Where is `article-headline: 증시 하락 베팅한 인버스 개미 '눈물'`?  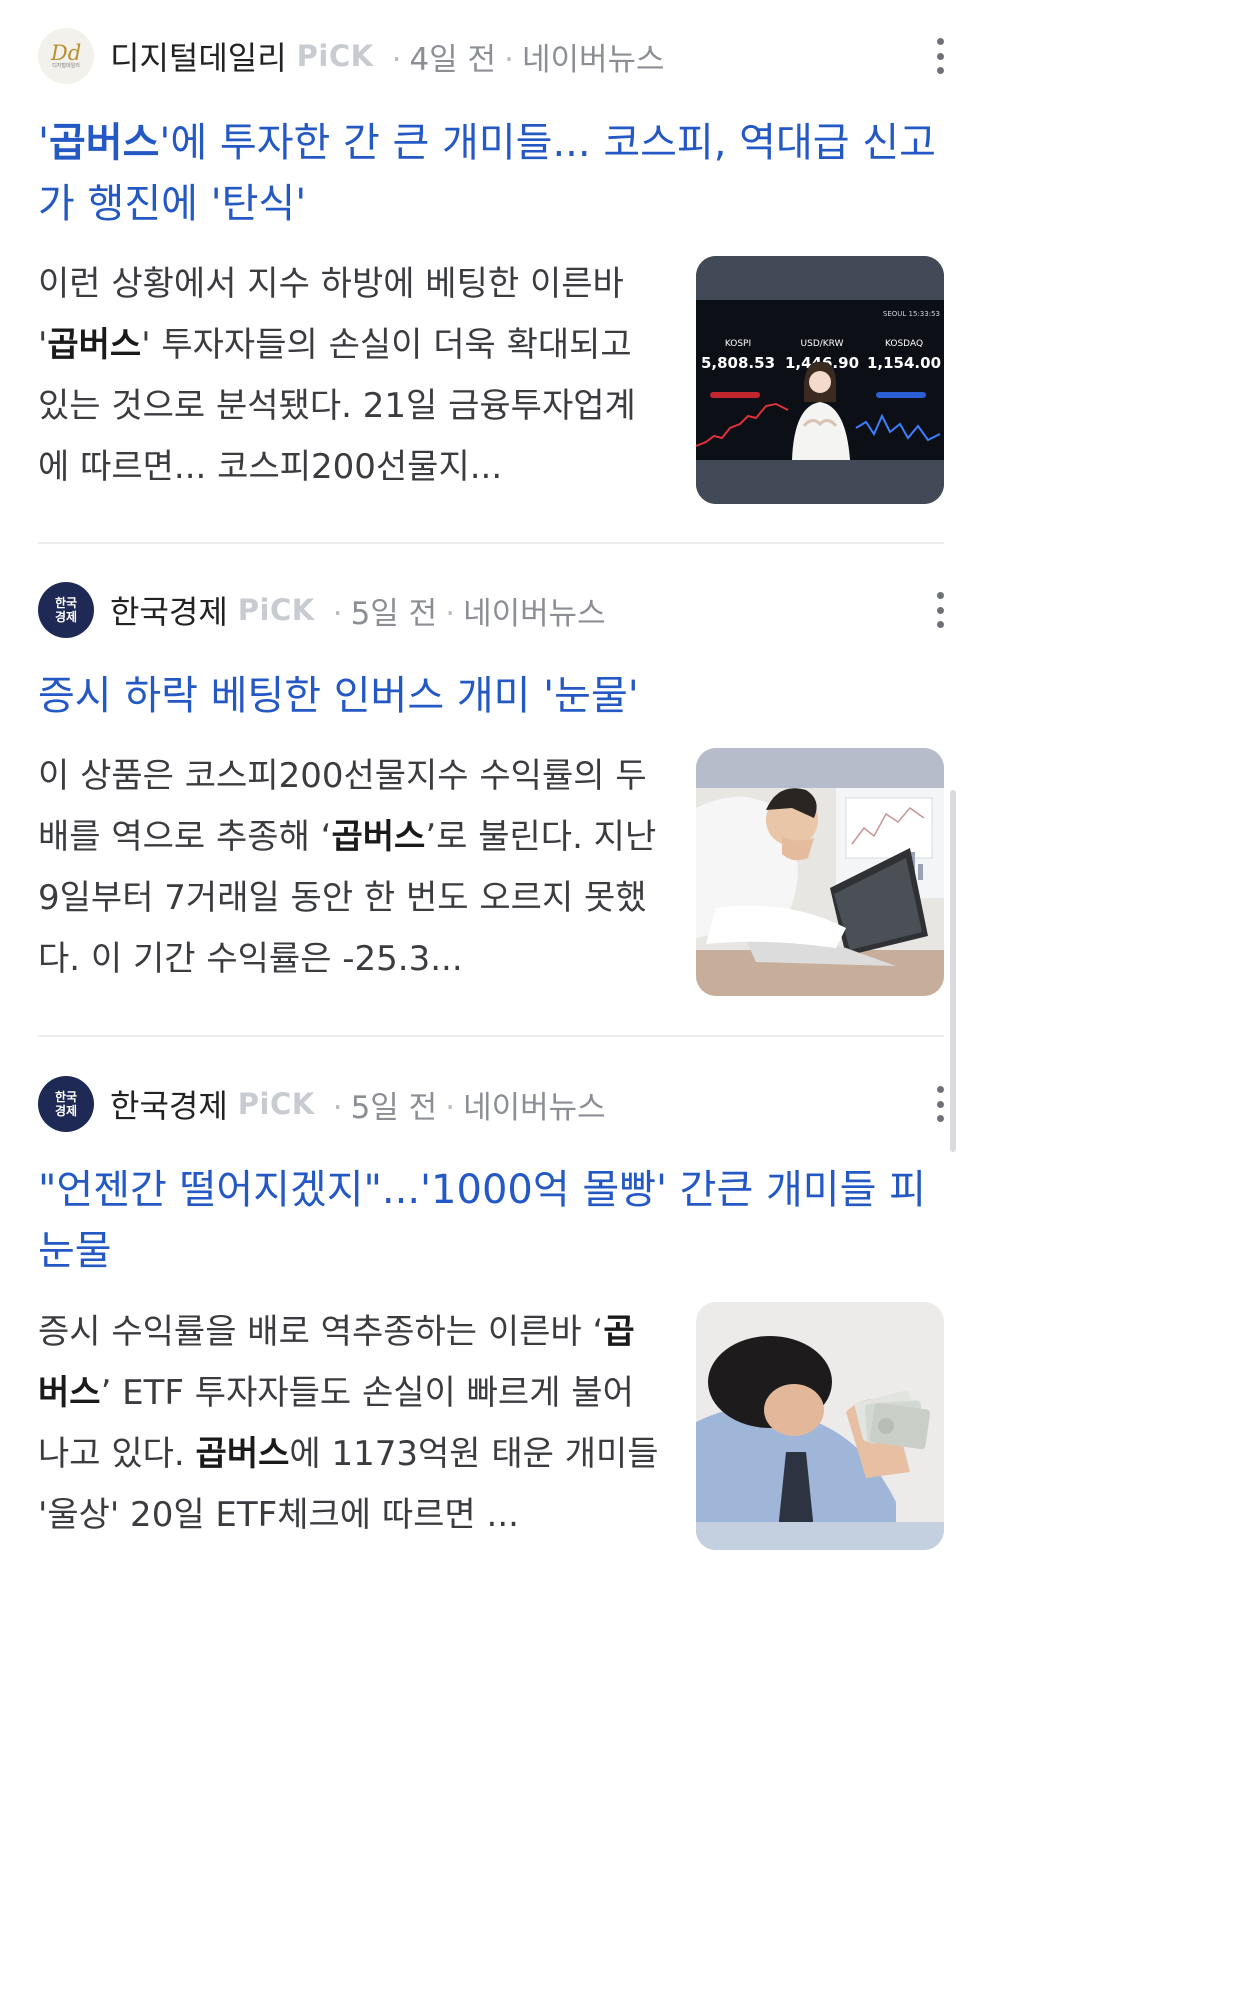 article-headline: 증시 하락 베팅한 인버스 개미 '눈물' is located at coordinates (493, 696).